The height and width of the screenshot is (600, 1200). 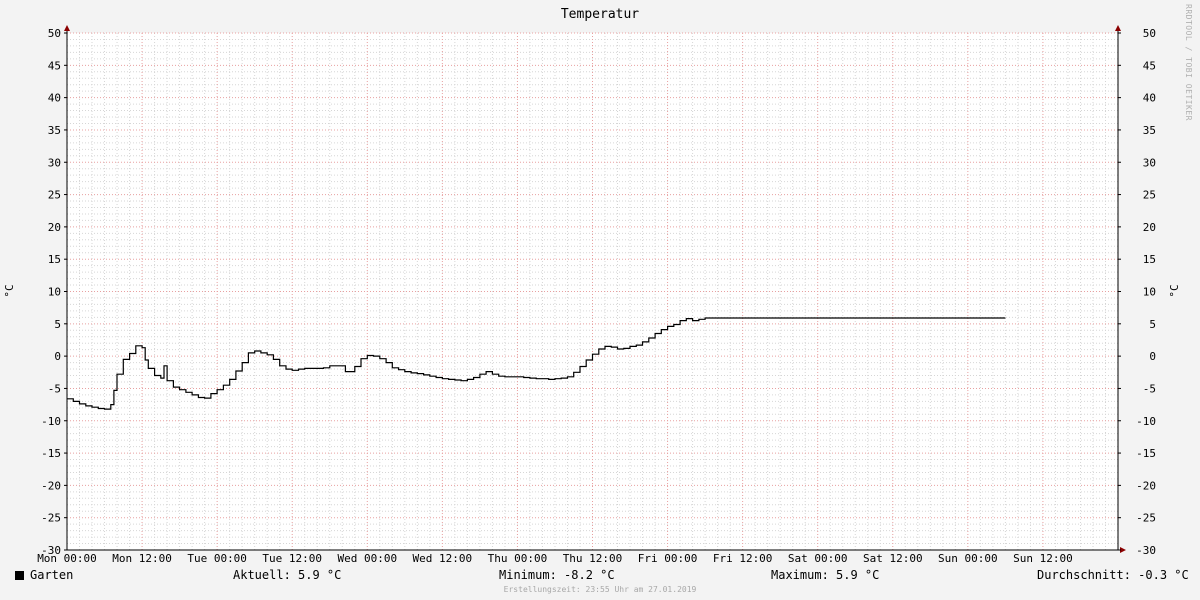 What do you see at coordinates (54, 130) in the screenshot?
I see `y-tick-label-left: 35` at bounding box center [54, 130].